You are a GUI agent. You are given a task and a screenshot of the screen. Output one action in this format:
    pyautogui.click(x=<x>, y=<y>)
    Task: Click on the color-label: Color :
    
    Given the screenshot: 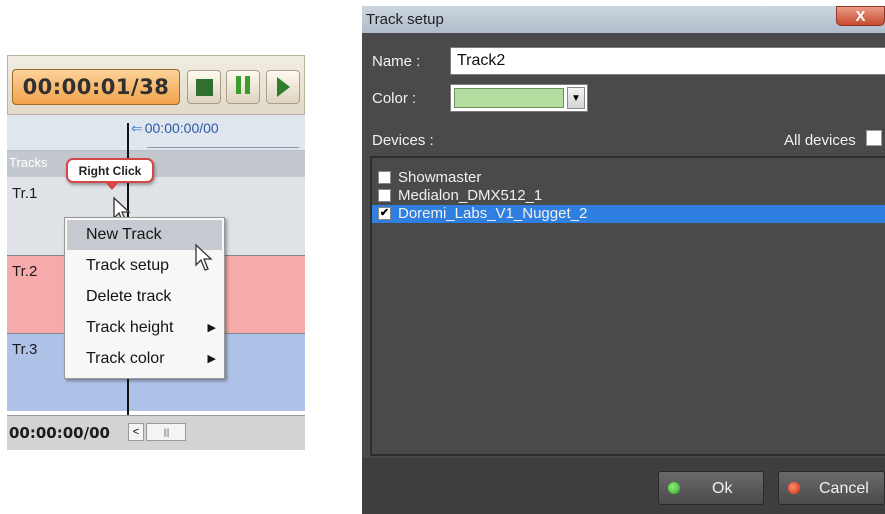 What is the action you would take?
    pyautogui.click(x=394, y=98)
    